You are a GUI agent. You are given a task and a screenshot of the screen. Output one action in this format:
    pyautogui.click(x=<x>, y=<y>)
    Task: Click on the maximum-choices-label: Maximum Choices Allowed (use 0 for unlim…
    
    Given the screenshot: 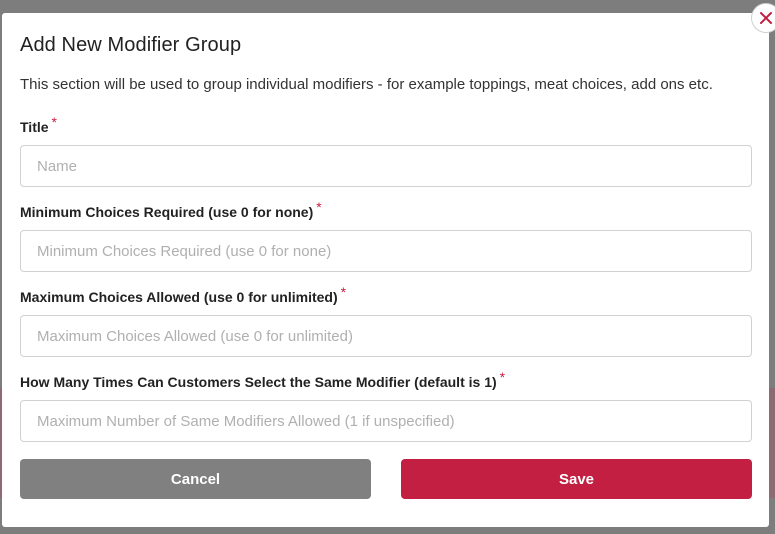 What is the action you would take?
    pyautogui.click(x=183, y=294)
    